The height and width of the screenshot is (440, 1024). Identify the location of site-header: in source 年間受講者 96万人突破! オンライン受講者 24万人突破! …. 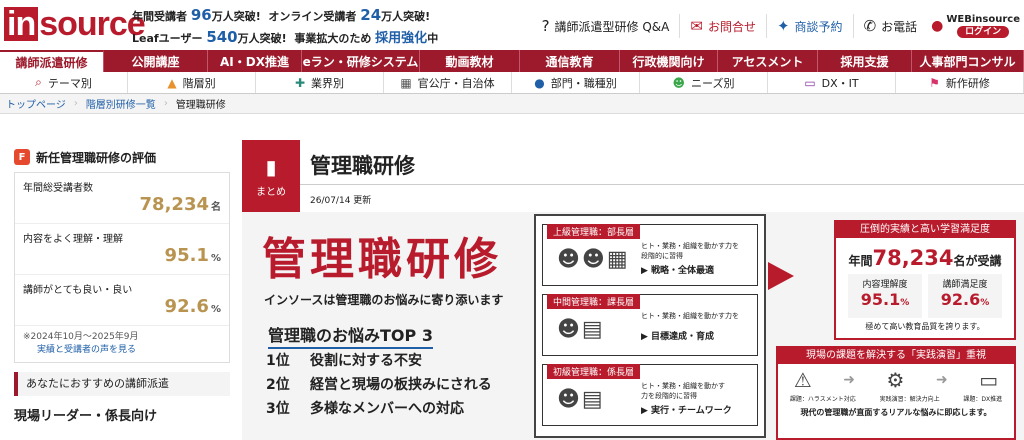
(512, 25).